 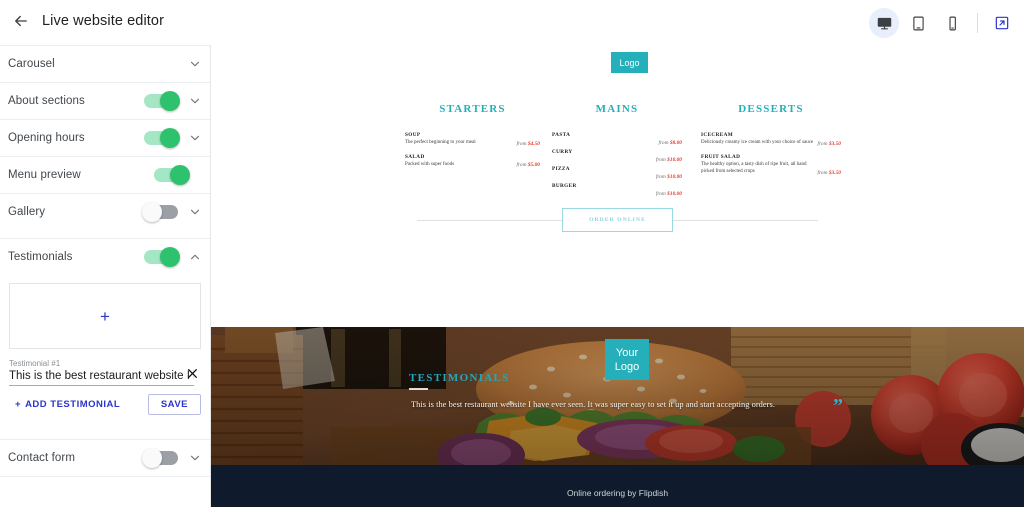 I want to click on external-link-icon, so click(x=1002, y=23).